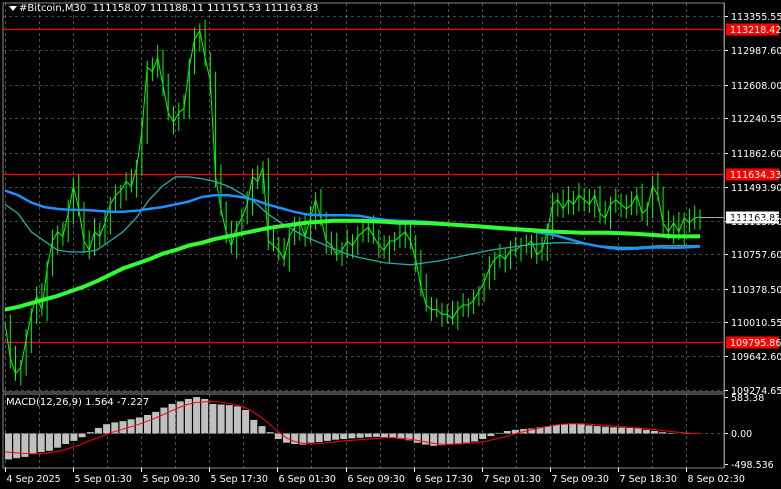 This screenshot has height=489, width=781. Describe the element at coordinates (205, 8) in the screenshot. I see `ohlc-label: 111158.07 111188.11 111151.53 111163.83` at that location.